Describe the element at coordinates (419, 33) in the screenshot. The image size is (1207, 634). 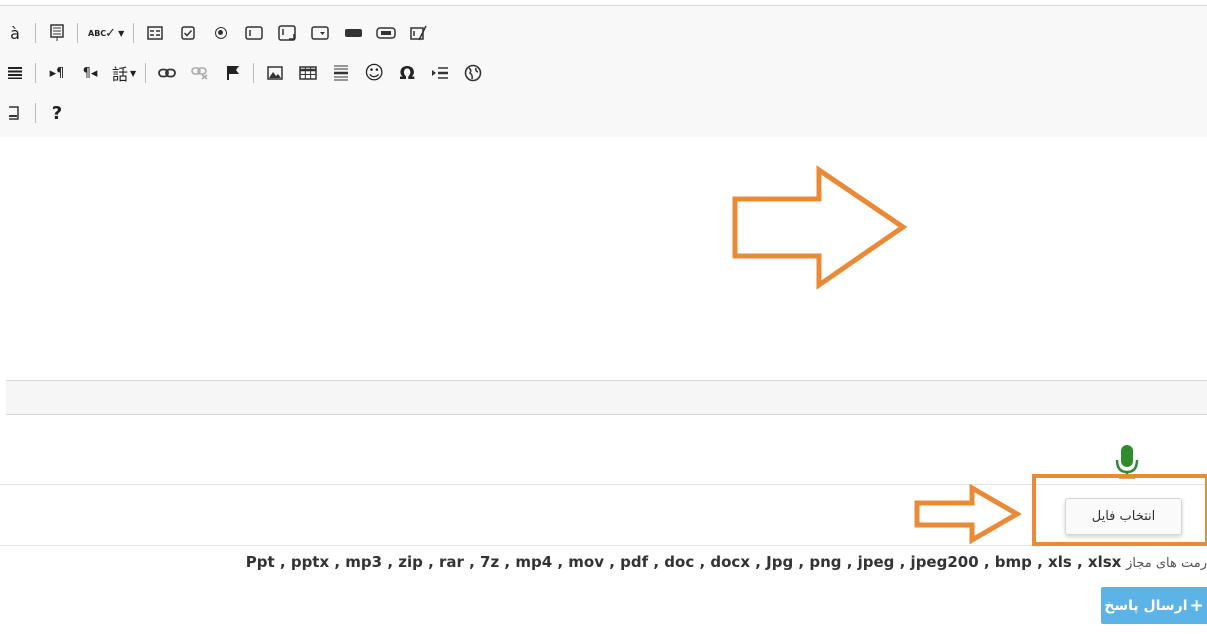
I see `hiddenfield-icon` at that location.